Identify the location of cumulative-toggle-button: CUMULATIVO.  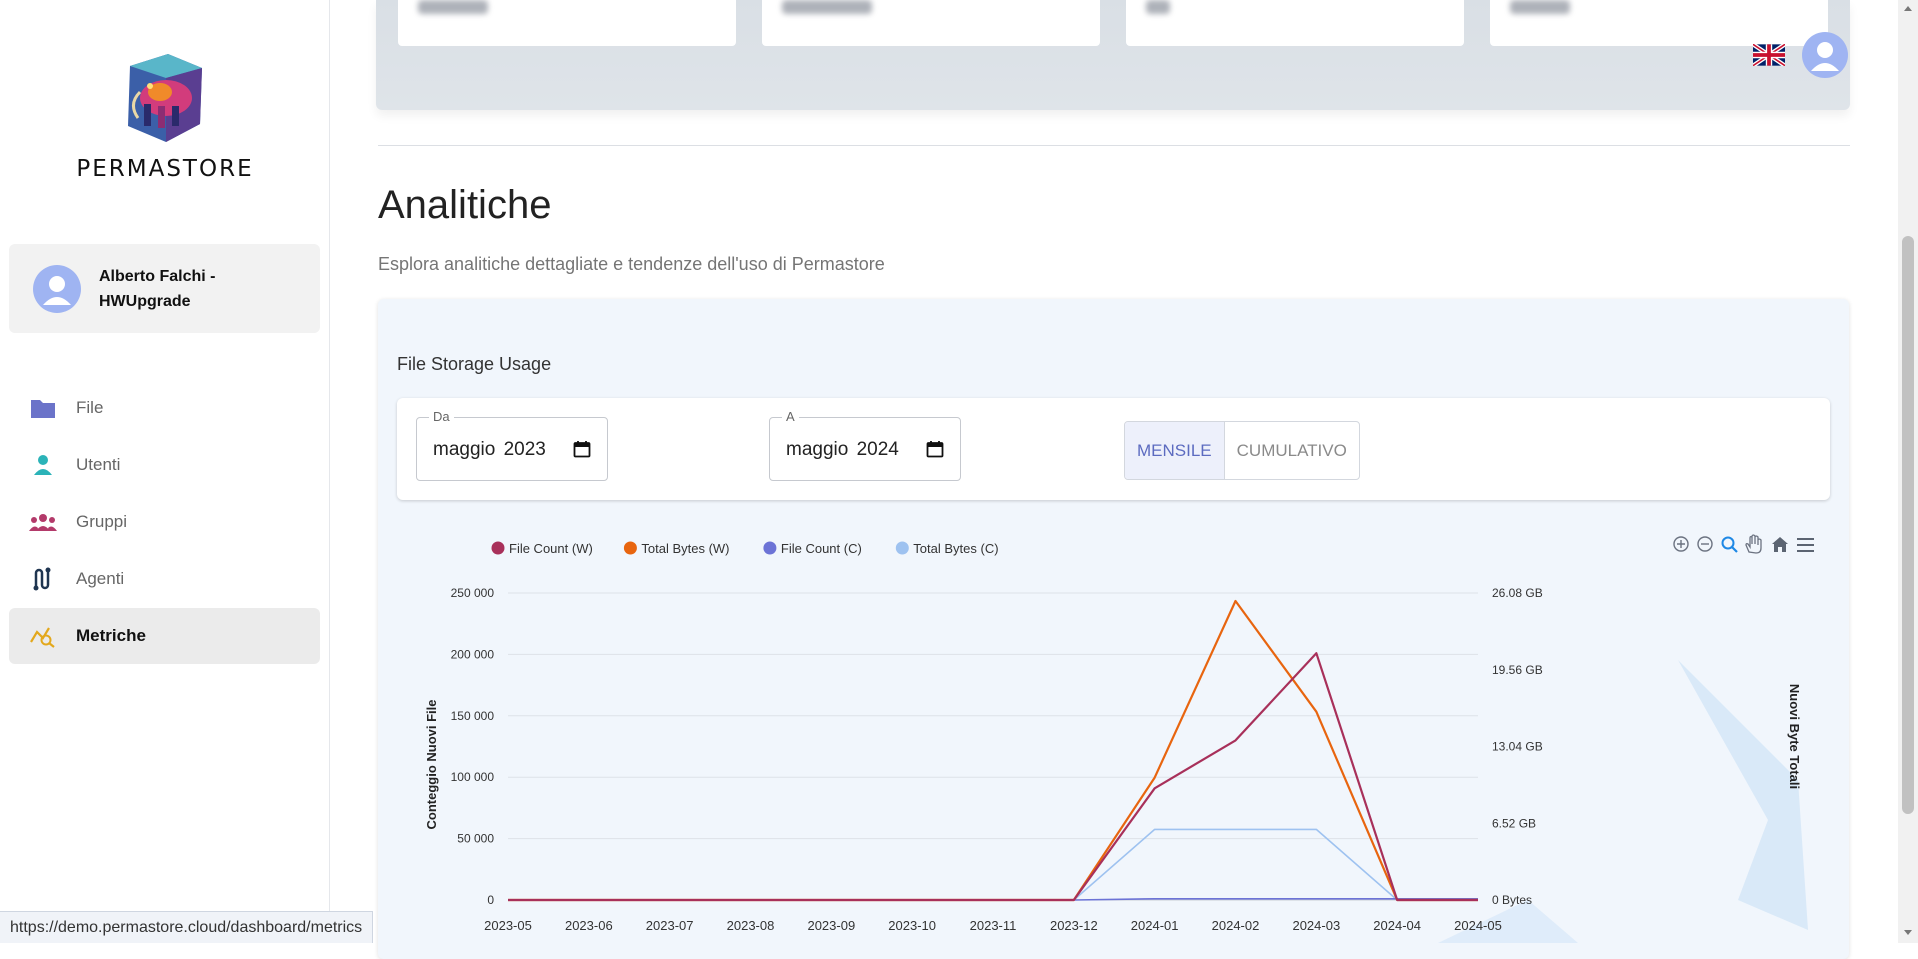
(1292, 450).